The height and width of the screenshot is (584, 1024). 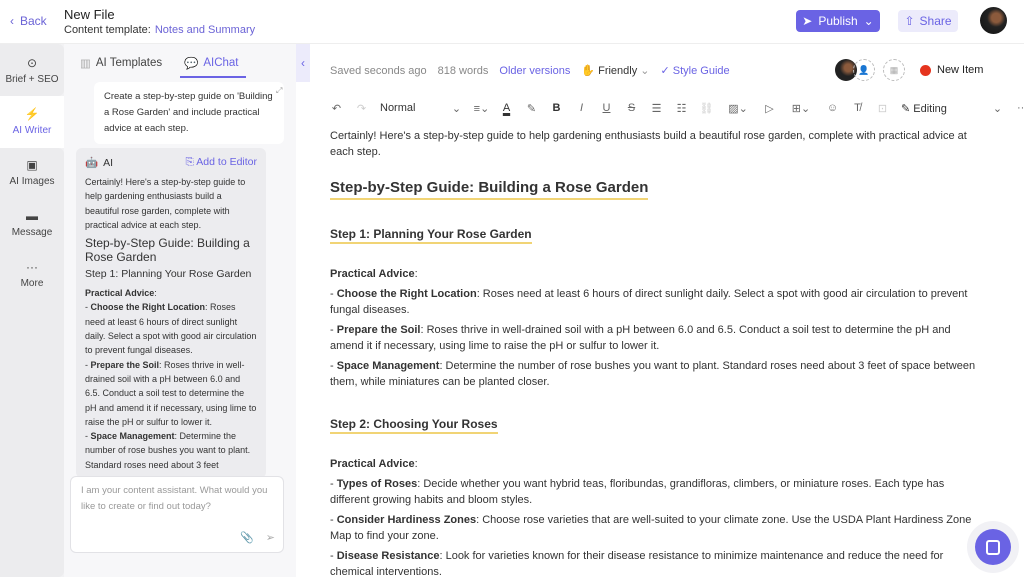 What do you see at coordinates (909, 21) in the screenshot?
I see `upload-icon: ⇧` at bounding box center [909, 21].